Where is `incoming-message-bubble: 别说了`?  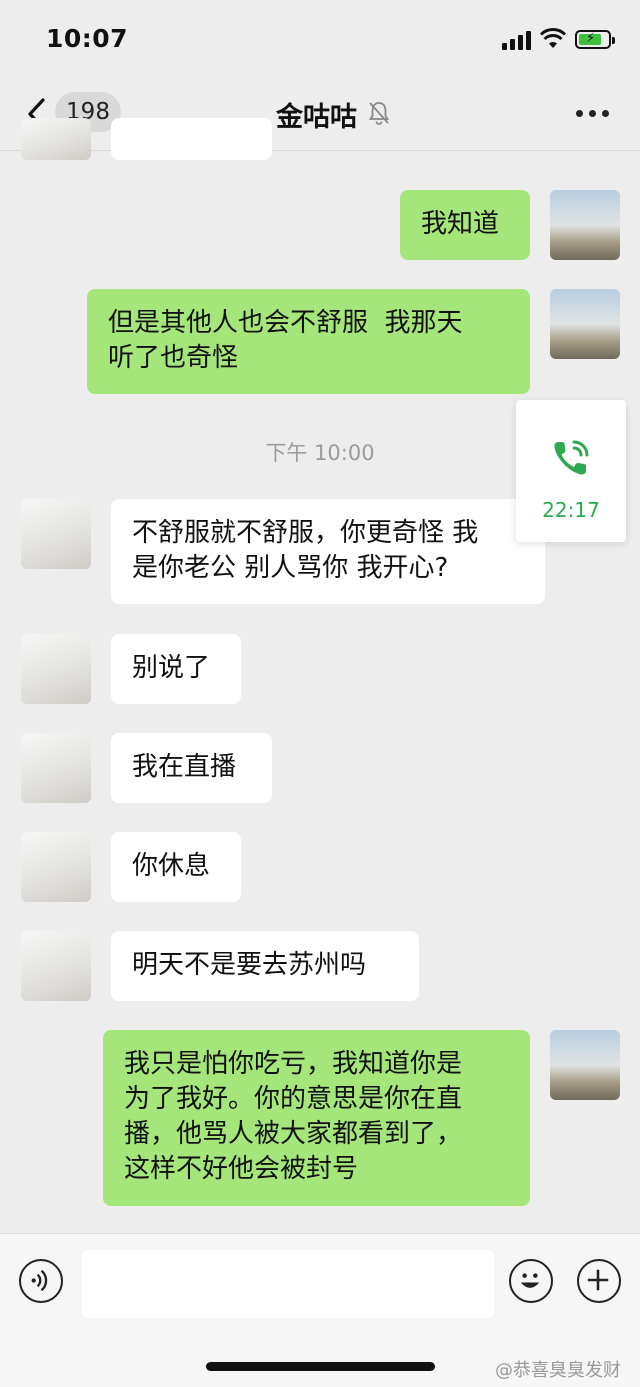
incoming-message-bubble: 别说了 is located at coordinates (176, 669).